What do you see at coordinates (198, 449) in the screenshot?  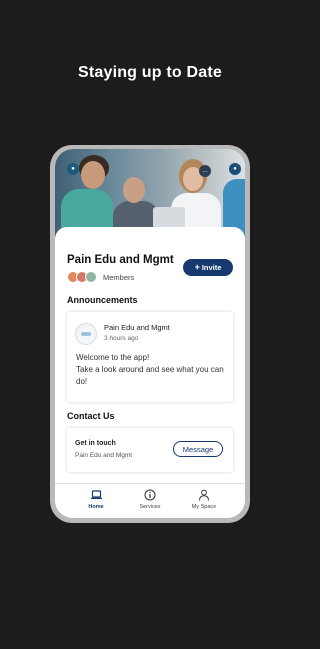 I see `message-button: Message` at bounding box center [198, 449].